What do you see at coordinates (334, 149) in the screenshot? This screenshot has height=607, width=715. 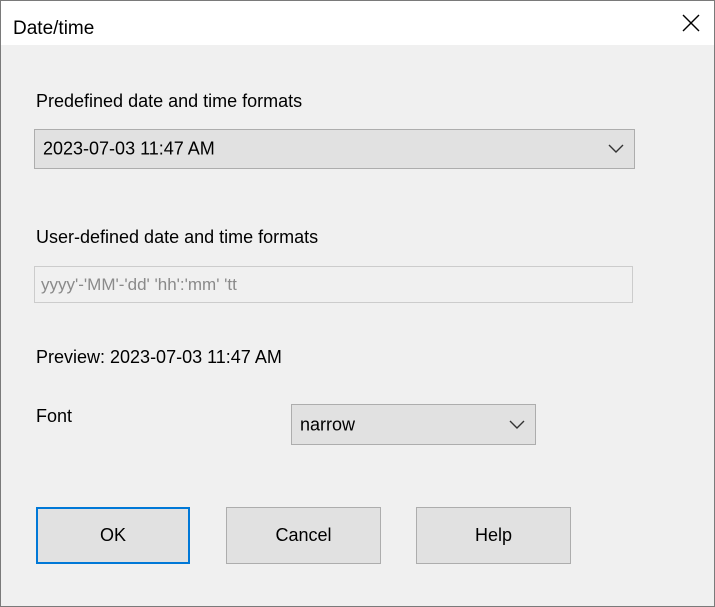 I see `predefined-format-dropdown: 2023-07-03 11:47 AM` at bounding box center [334, 149].